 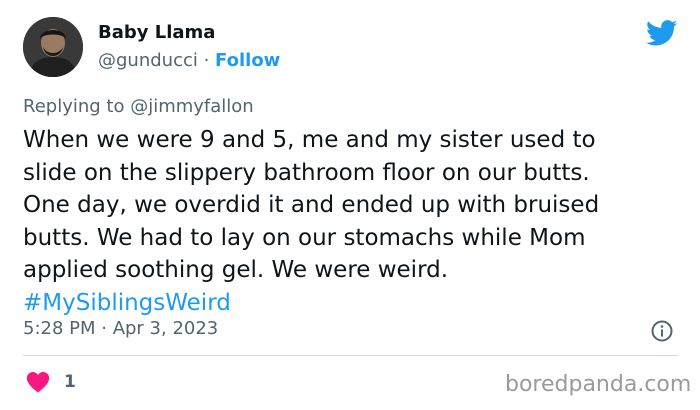 What do you see at coordinates (70, 382) in the screenshot?
I see `like-count: 1` at bounding box center [70, 382].